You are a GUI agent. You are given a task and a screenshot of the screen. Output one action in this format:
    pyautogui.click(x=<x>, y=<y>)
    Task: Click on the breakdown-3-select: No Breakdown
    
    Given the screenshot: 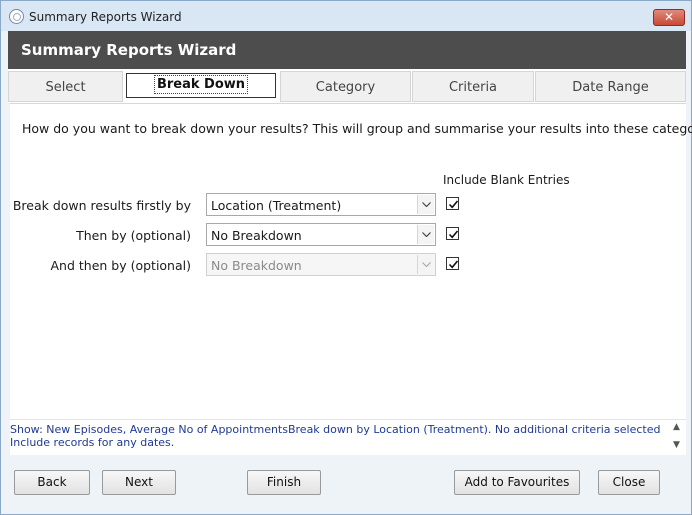 What is the action you would take?
    pyautogui.click(x=321, y=264)
    